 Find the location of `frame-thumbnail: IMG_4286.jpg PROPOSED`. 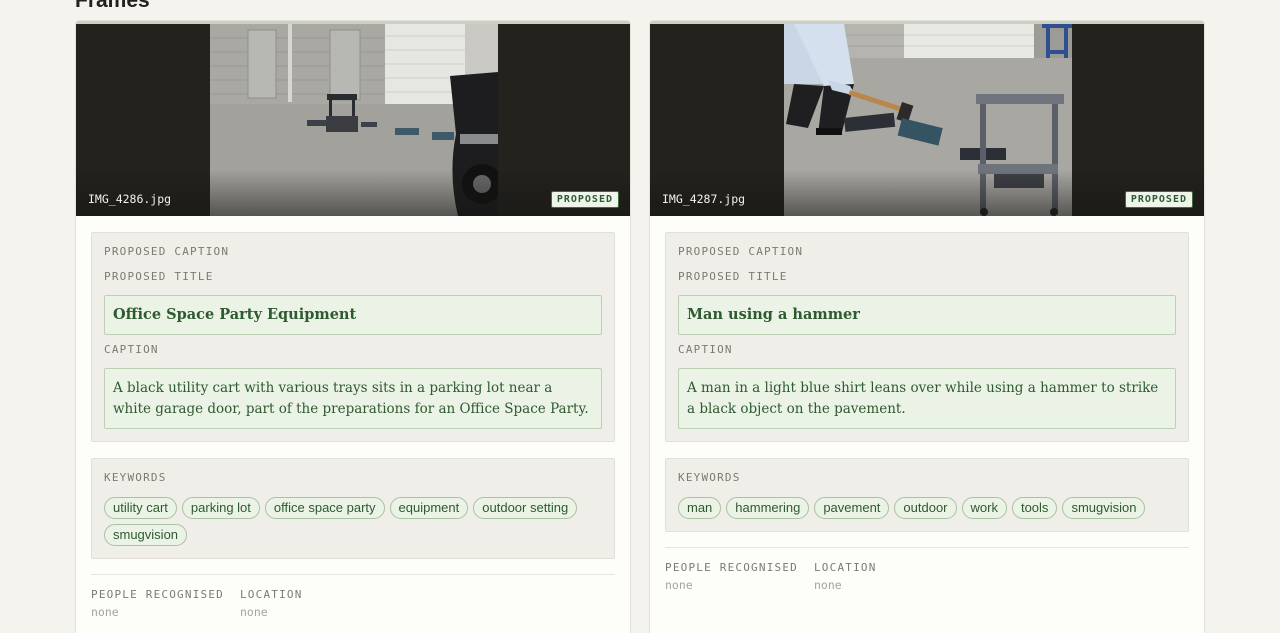

frame-thumbnail: IMG_4286.jpg PROPOSED is located at coordinates (353, 120).